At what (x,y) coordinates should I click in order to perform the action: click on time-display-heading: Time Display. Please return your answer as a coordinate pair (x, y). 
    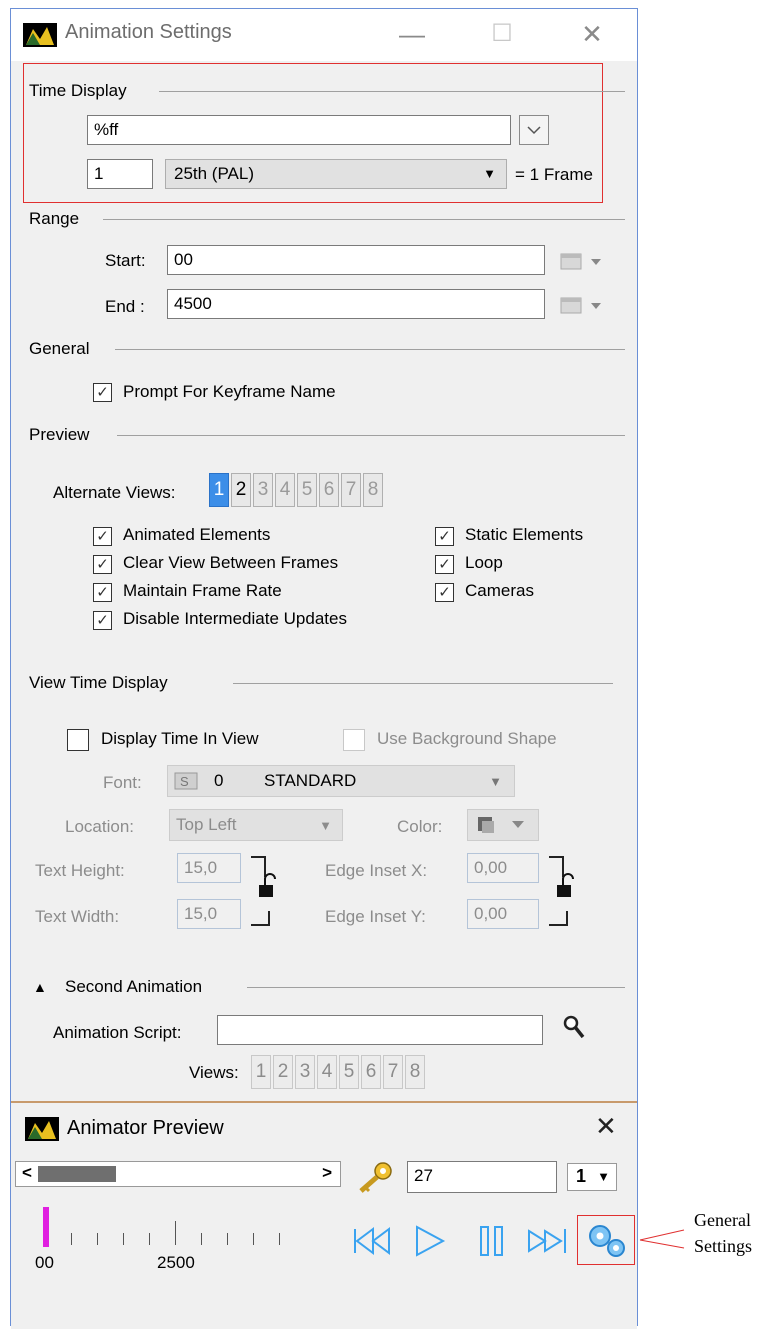
    Looking at the image, I should click on (78, 90).